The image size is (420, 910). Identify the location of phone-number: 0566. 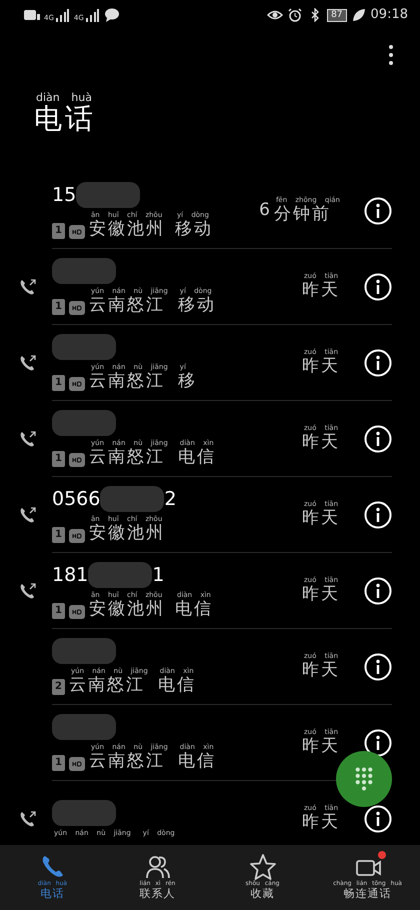
(76, 499).